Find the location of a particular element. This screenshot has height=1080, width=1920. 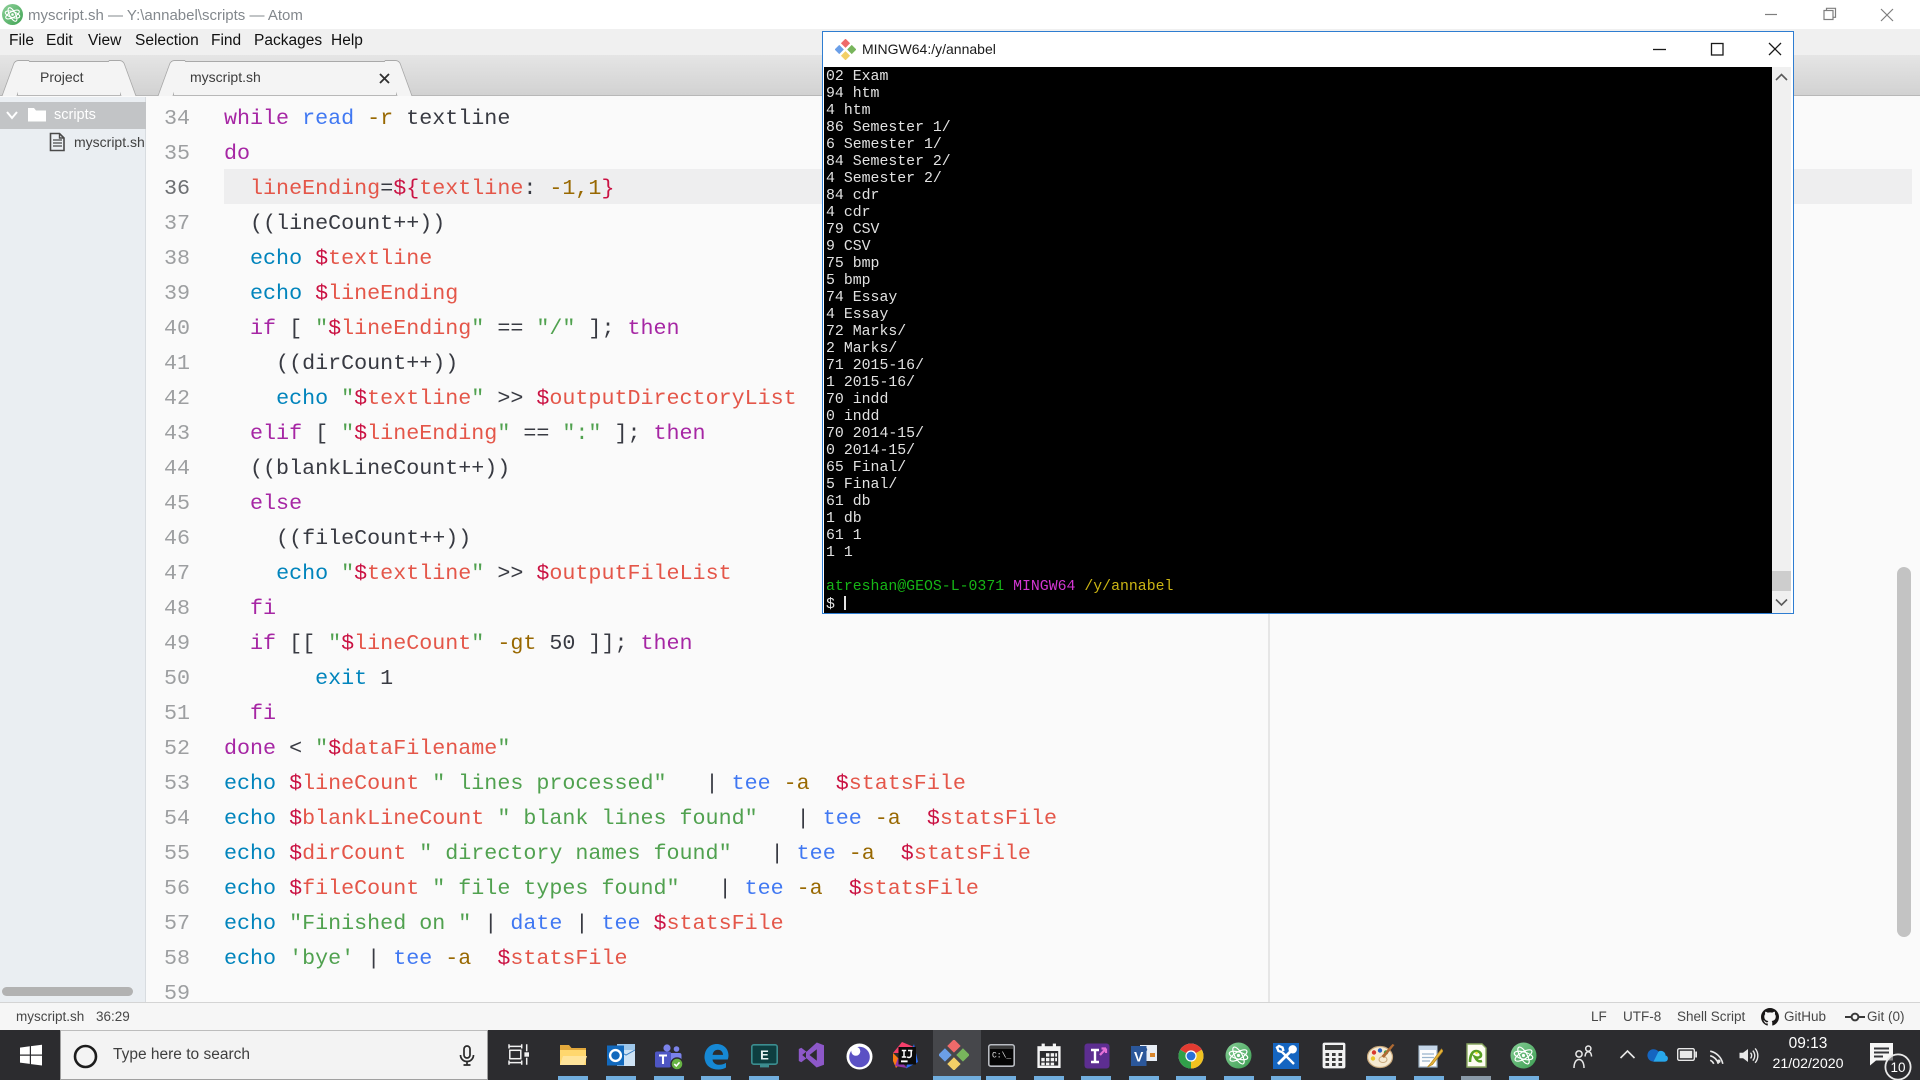

svg-text: 10 is located at coordinates (1897, 1067).